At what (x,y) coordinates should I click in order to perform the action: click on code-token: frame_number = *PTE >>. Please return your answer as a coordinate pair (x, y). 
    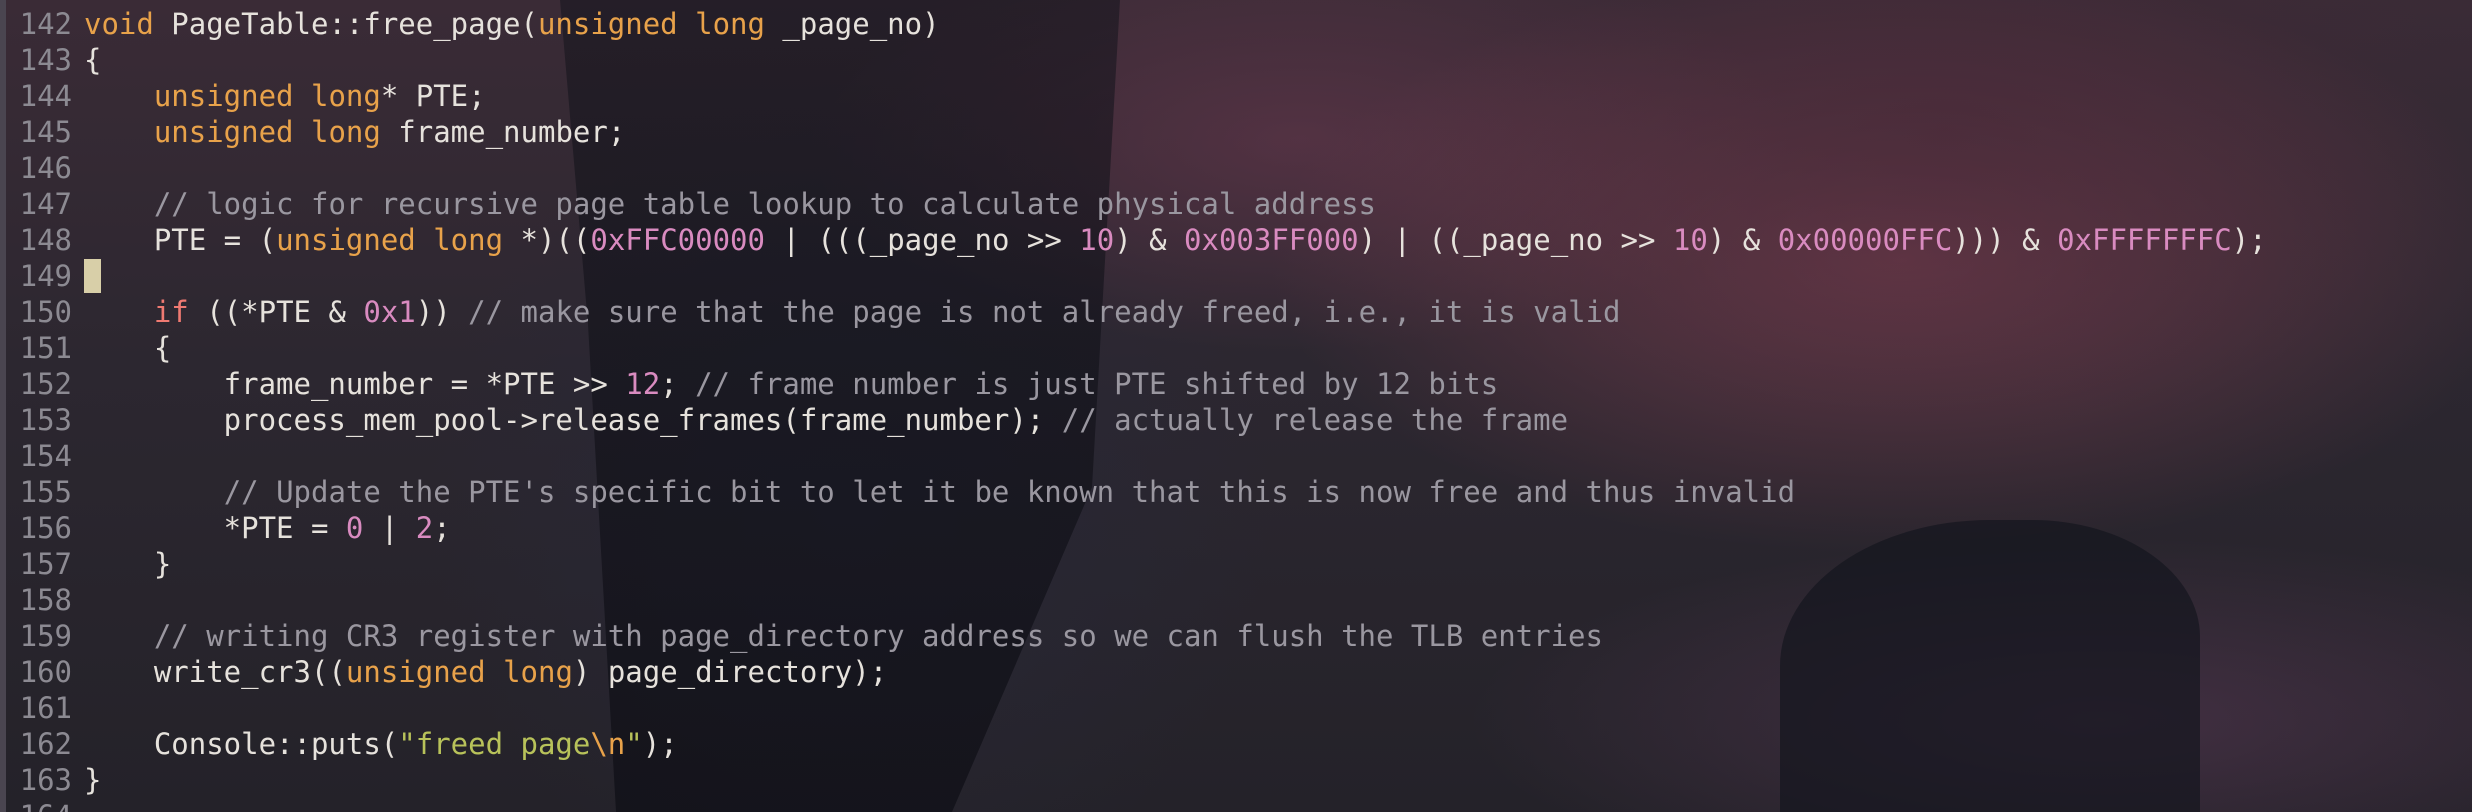
    Looking at the image, I should click on (355, 384).